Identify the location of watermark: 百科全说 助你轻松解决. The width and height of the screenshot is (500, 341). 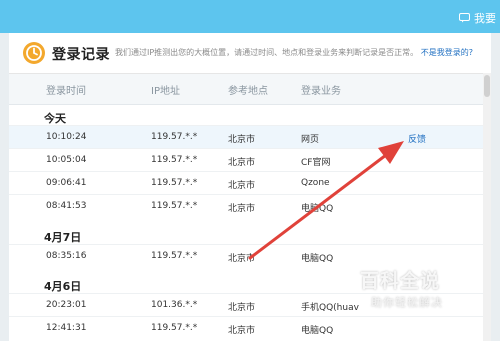
(401, 288).